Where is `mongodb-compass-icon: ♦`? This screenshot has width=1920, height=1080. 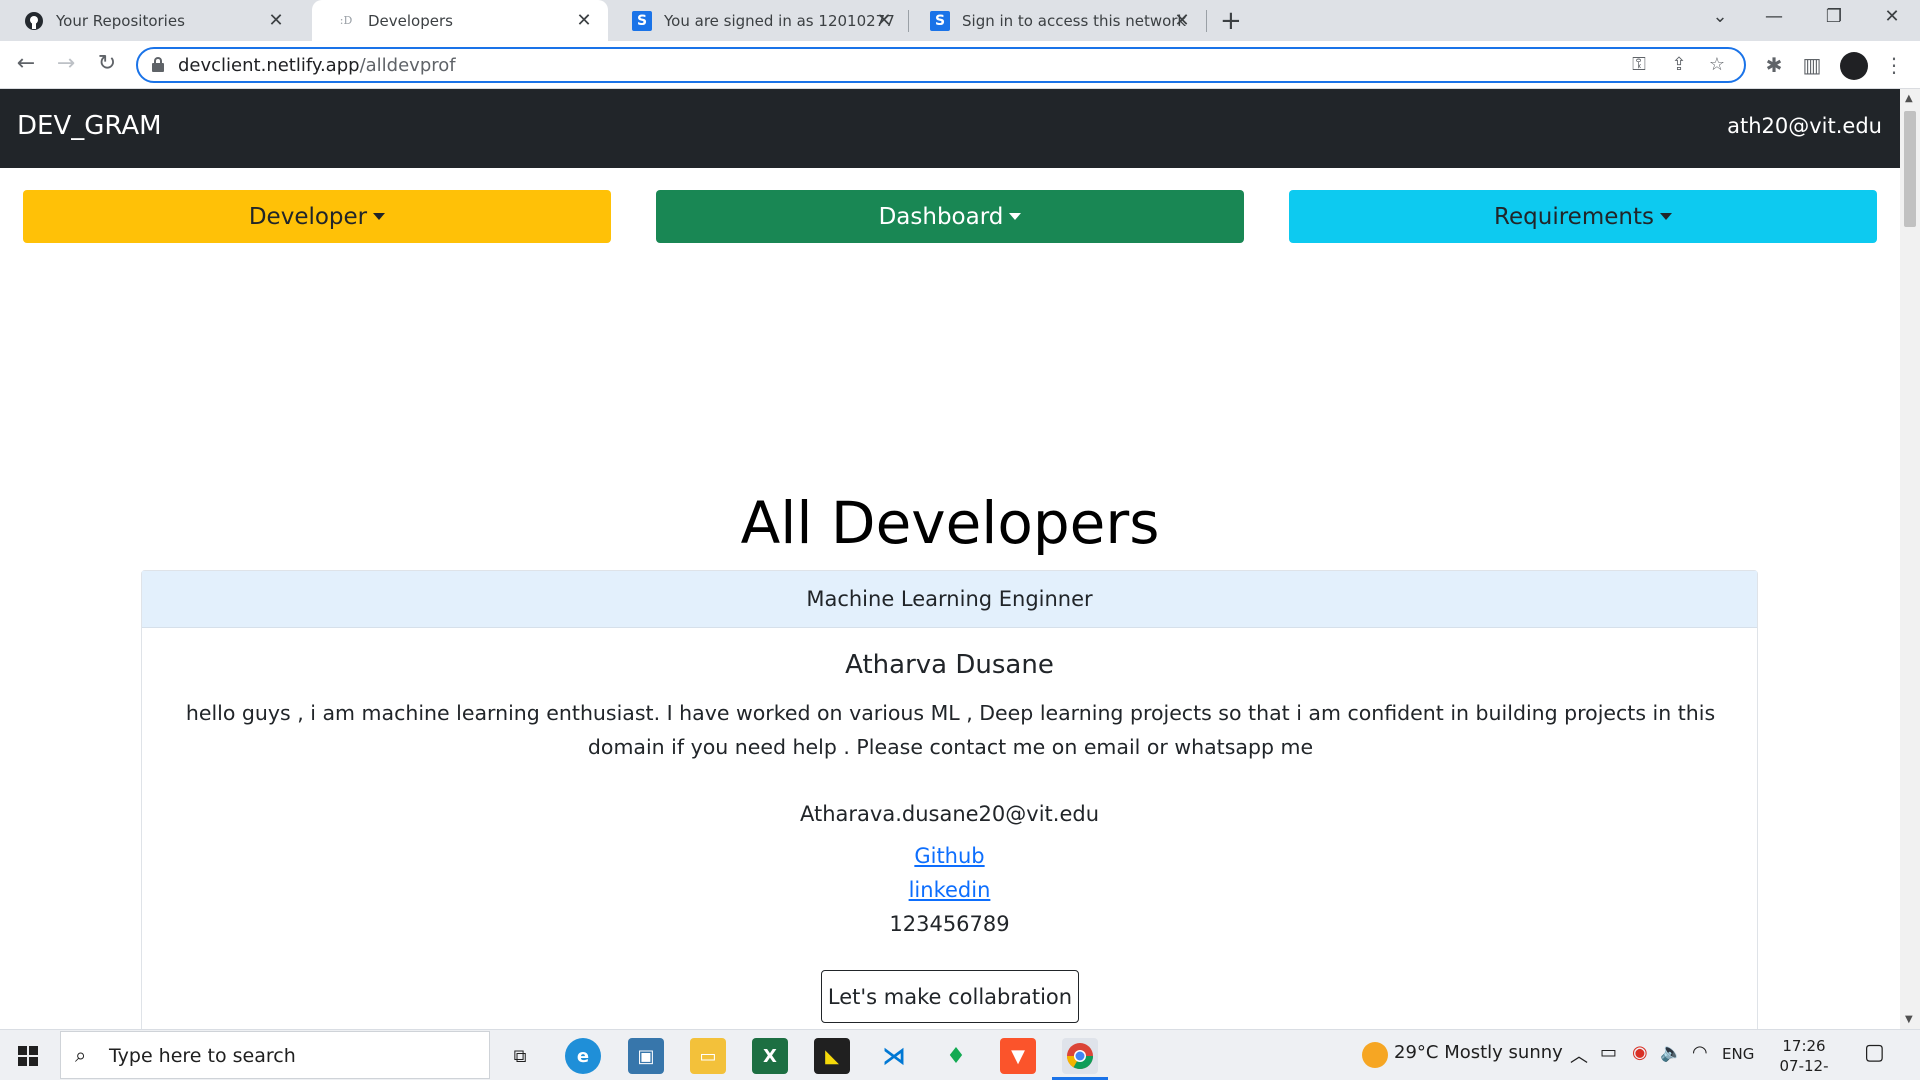
mongodb-compass-icon: ♦ is located at coordinates (956, 1056).